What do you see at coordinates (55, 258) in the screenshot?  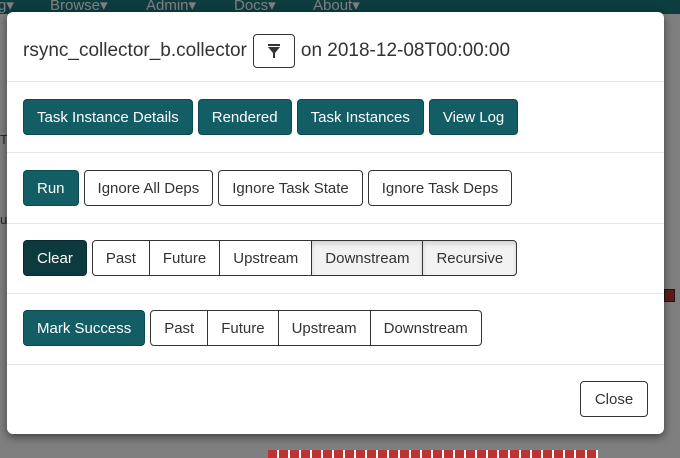 I see `clear-button: Clear` at bounding box center [55, 258].